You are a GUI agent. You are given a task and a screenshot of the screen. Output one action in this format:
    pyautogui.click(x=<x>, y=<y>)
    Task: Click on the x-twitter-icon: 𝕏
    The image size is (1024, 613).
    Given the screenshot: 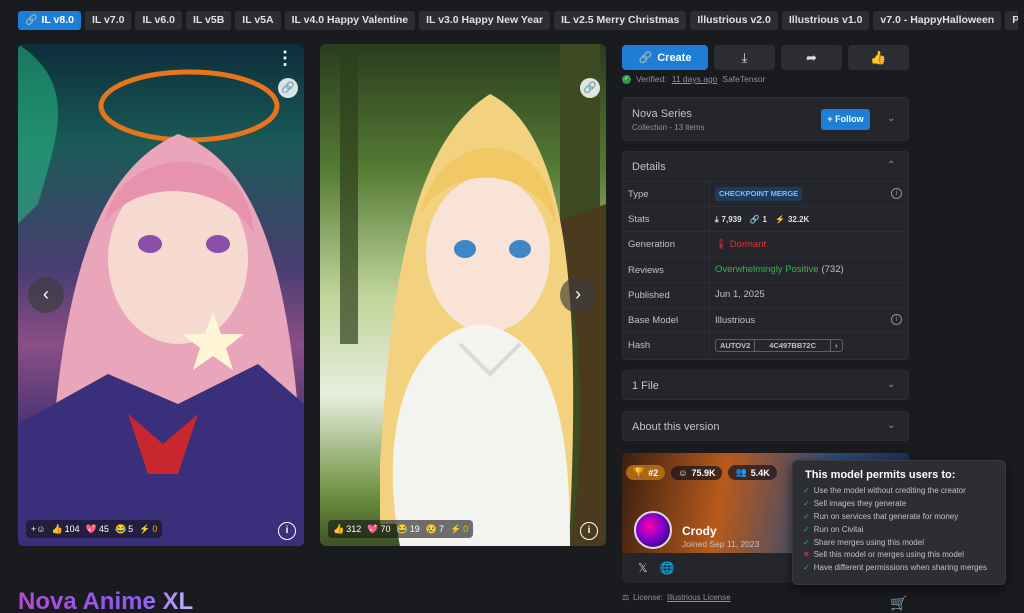 What is the action you would take?
    pyautogui.click(x=643, y=568)
    